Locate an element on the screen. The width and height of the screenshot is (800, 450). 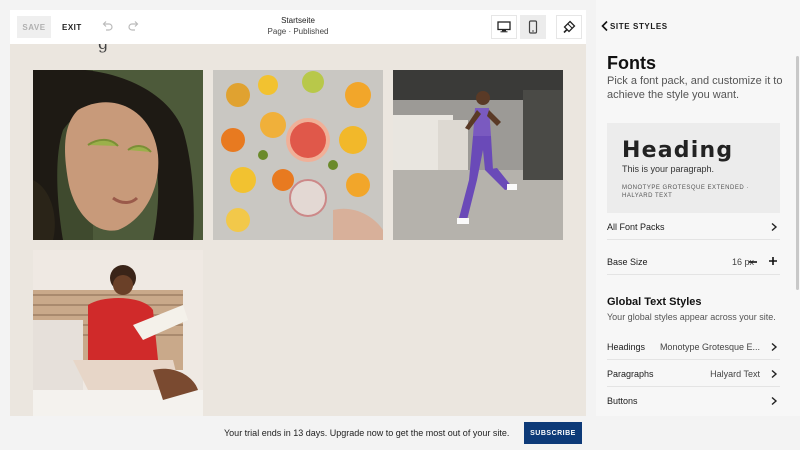
exit-button: EXIT is located at coordinates (72, 27).